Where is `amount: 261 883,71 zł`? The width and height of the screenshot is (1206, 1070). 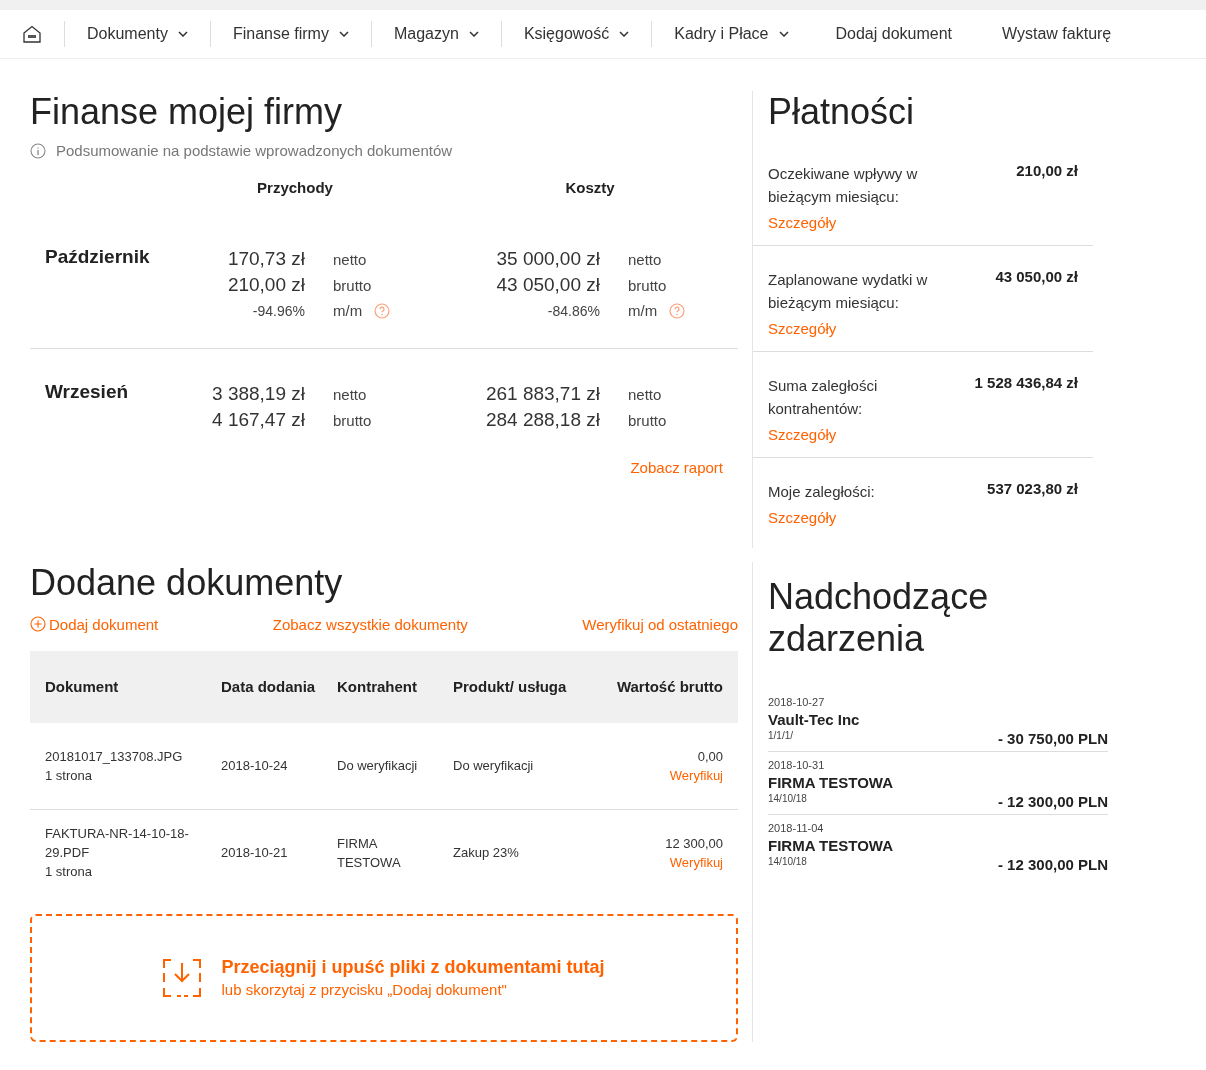
amount: 261 883,71 zł is located at coordinates (542, 394).